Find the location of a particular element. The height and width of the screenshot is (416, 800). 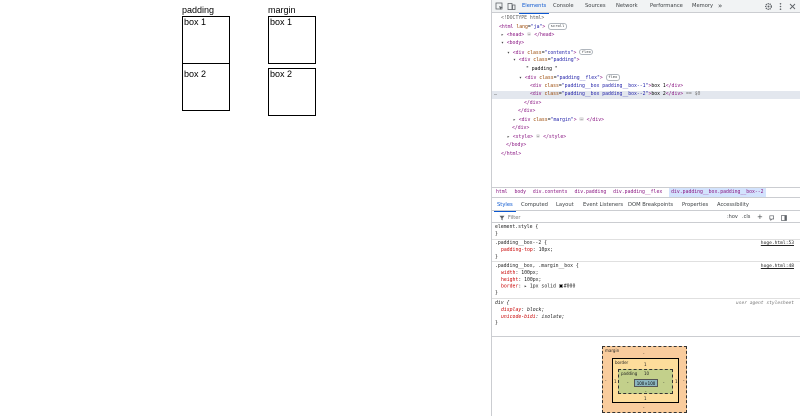

color-swatch is located at coordinates (560, 286).